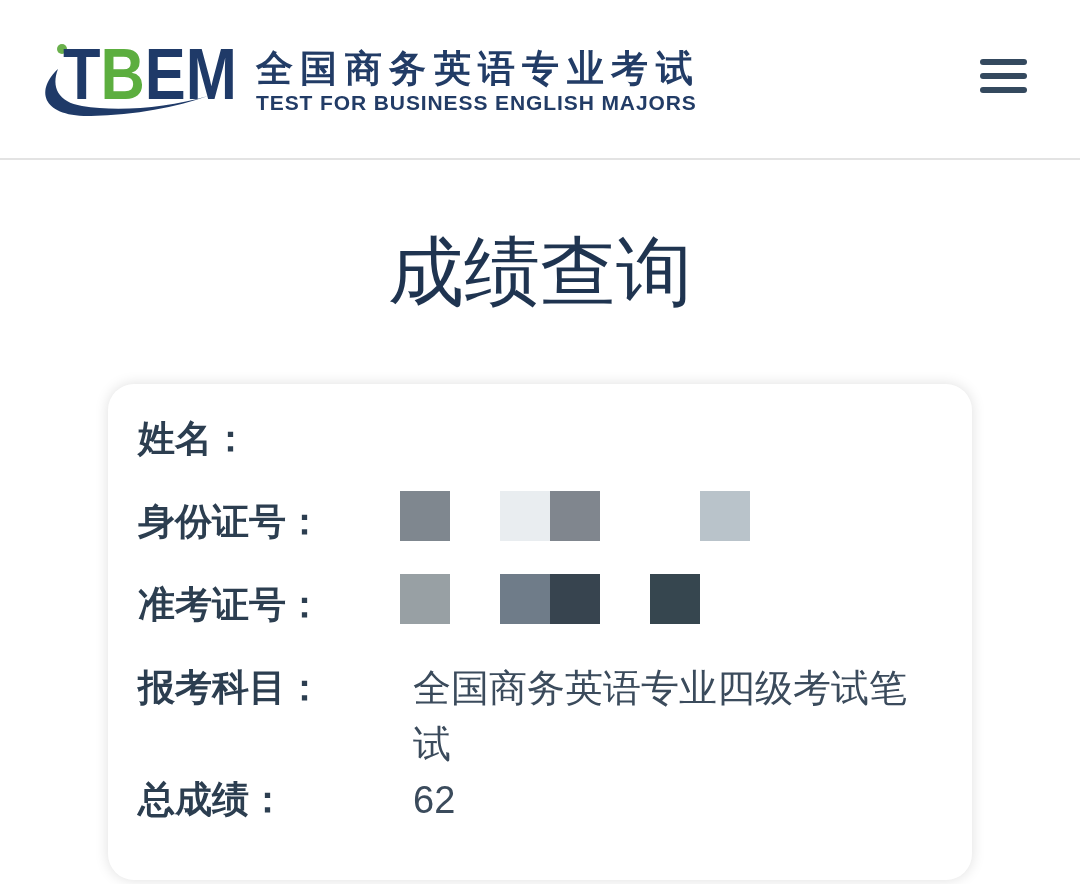 The height and width of the screenshot is (884, 1080). Describe the element at coordinates (478, 69) in the screenshot. I see `site-title: 全国商务英语专业考试` at that location.